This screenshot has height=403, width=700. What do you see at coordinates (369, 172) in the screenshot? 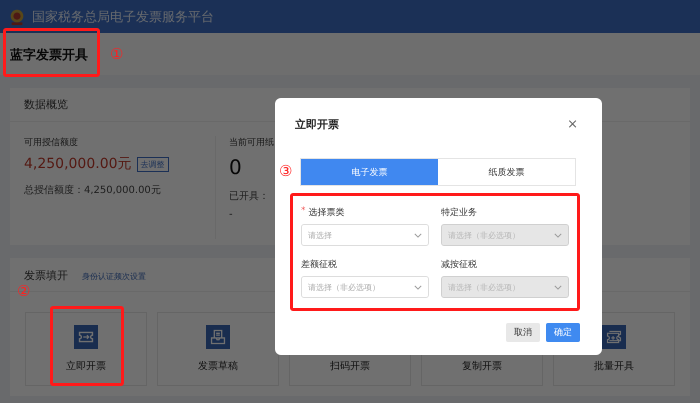
I see `tab: 电子发票` at bounding box center [369, 172].